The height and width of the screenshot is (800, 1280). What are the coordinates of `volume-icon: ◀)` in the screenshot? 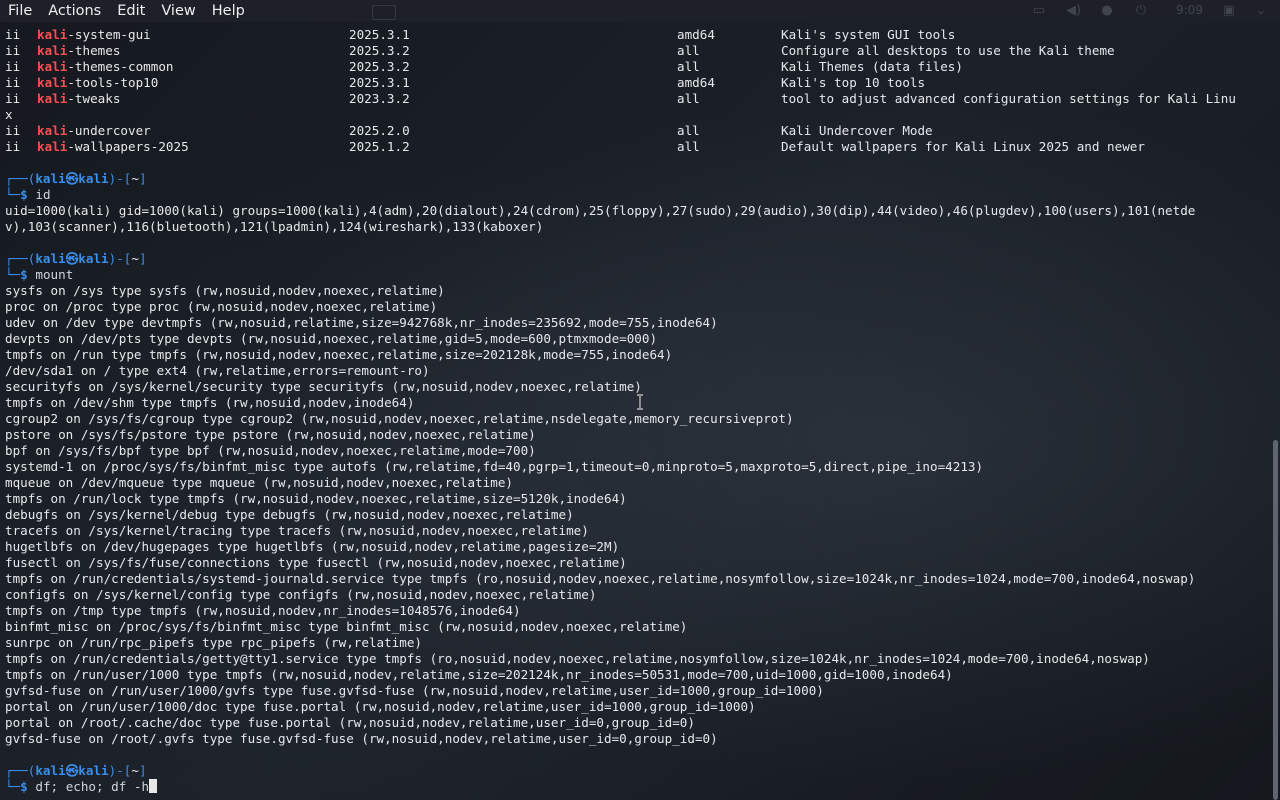 It's located at (1073, 11).